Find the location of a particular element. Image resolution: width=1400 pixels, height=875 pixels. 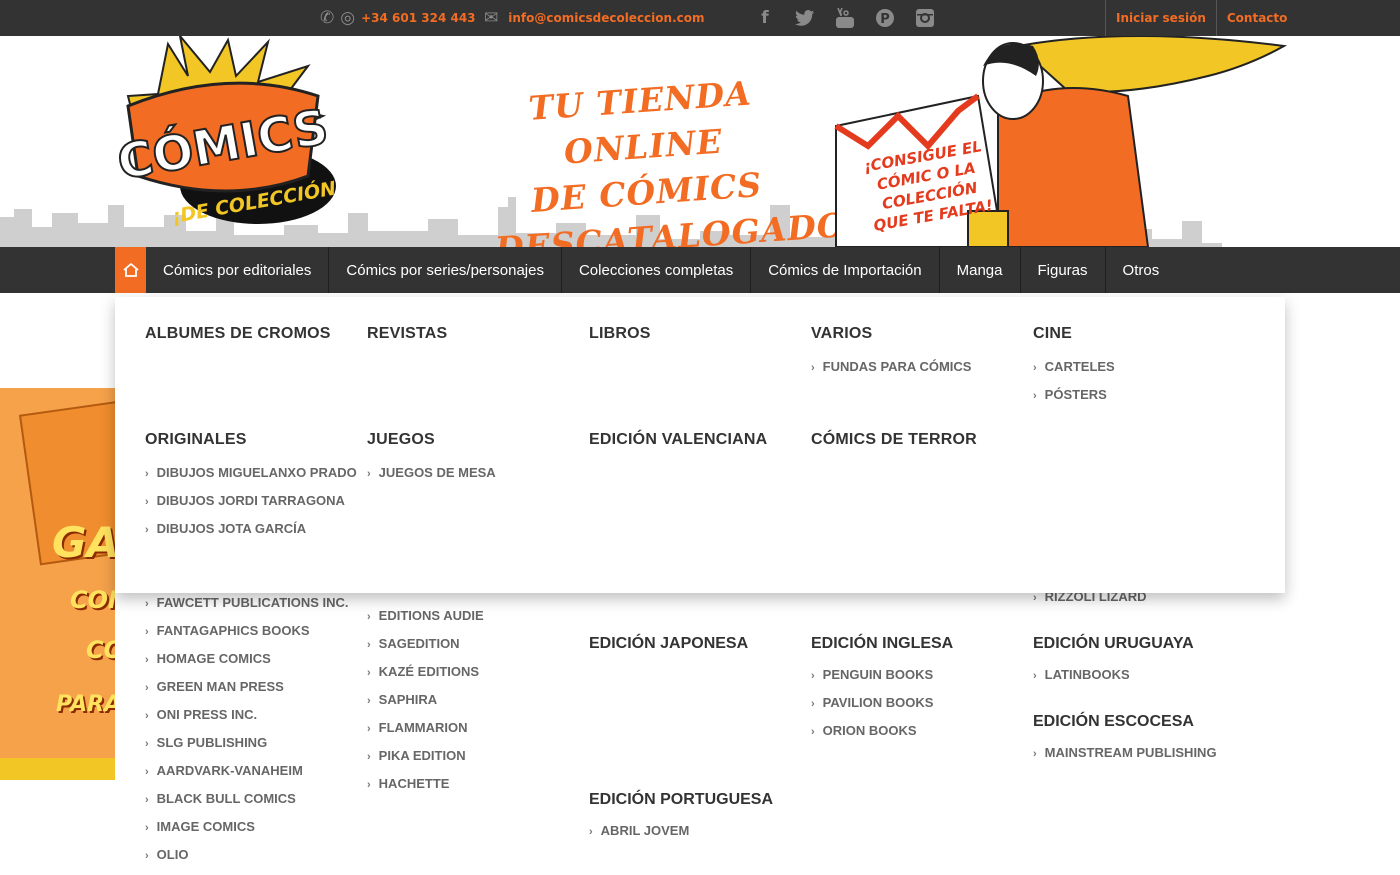

email-contact: ✉ info@comicsdecoleccion.com is located at coordinates (594, 18).